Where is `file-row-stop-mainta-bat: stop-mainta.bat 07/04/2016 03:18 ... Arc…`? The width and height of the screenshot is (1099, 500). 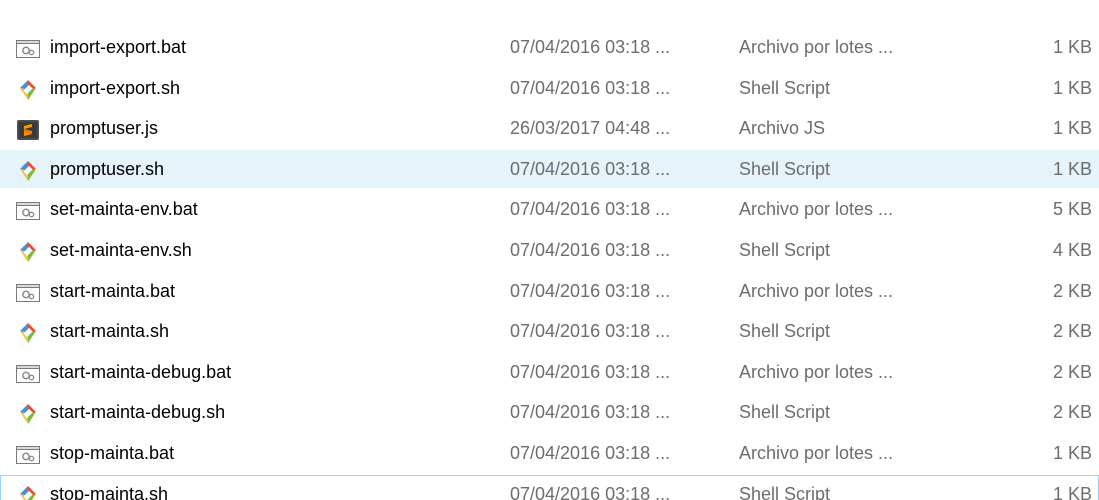 file-row-stop-mainta-bat: stop-mainta.bat 07/04/2016 03:18 ... Arc… is located at coordinates (549, 453).